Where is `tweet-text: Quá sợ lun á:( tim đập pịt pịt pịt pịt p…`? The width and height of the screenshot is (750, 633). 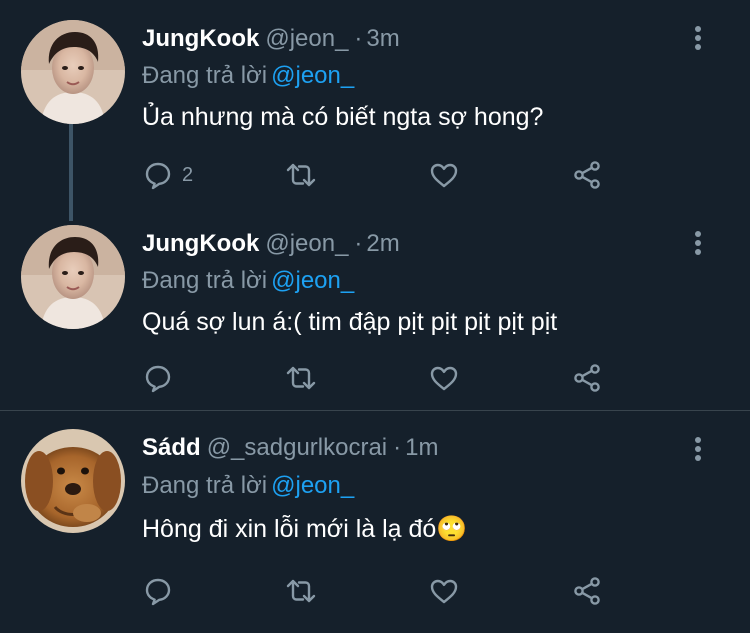
tweet-text: Quá sợ lun á:( tim đập pịt pịt pịt pịt p… is located at coordinates (350, 322).